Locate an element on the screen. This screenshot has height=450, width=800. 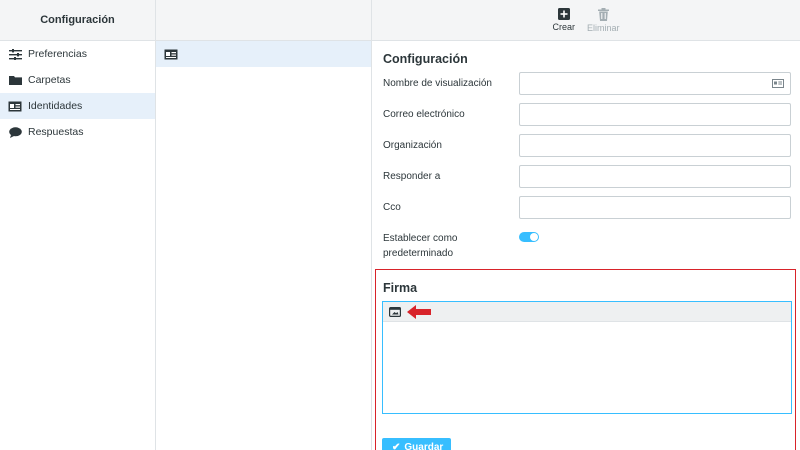
toggle-switch is located at coordinates (529, 237).